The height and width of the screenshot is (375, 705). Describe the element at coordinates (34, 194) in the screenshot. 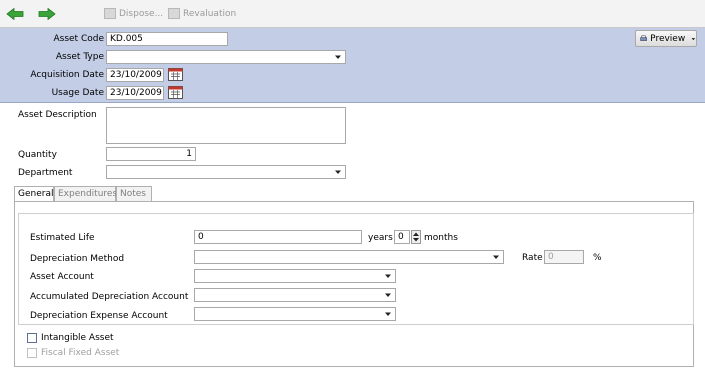

I see `tab-general: General` at that location.